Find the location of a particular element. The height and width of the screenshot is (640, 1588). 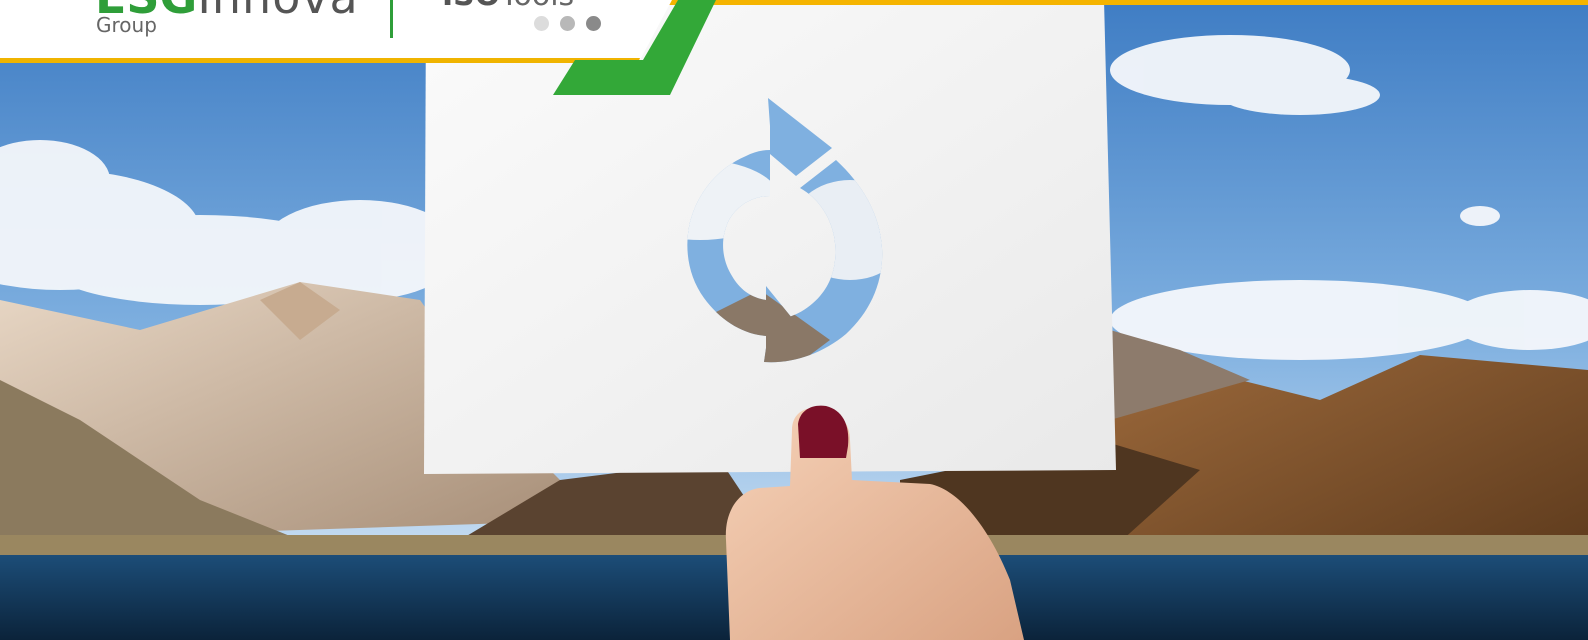

brand-subtitle: Group is located at coordinates (126, 25).